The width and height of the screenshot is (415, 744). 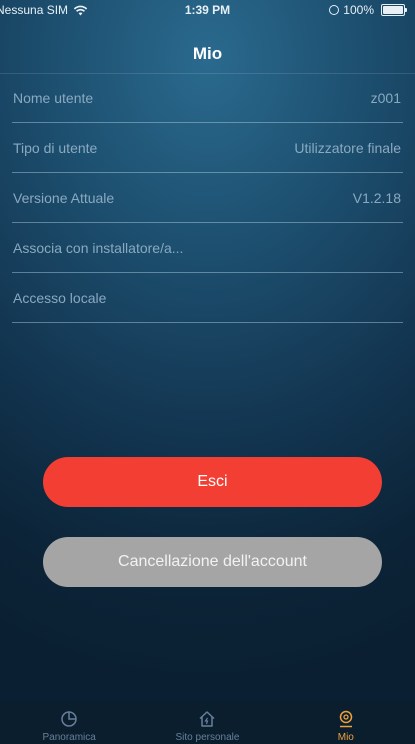 What do you see at coordinates (207, 11) in the screenshot?
I see `status-bar: Nessuna SIM 1:39 PM 100%` at bounding box center [207, 11].